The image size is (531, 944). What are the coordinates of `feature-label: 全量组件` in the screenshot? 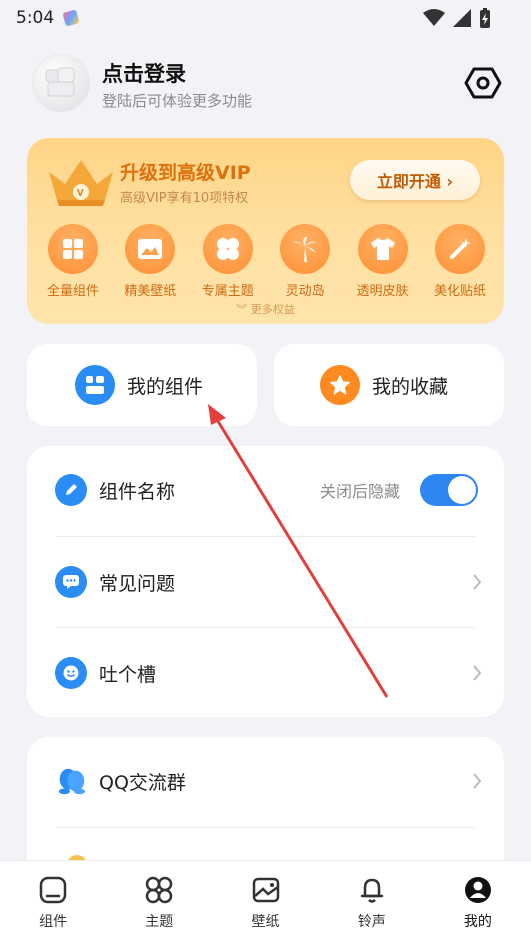 It's located at (72, 291).